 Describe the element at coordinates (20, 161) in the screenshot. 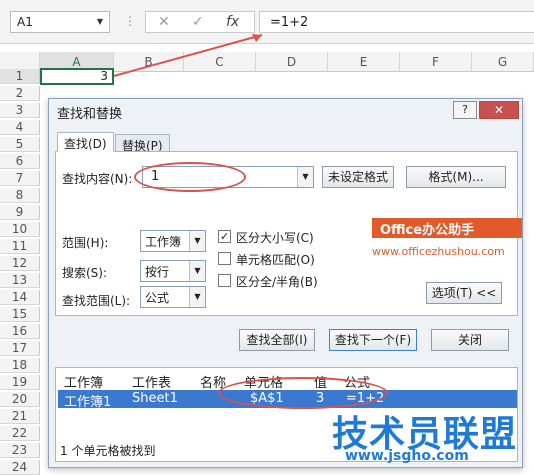

I see `row-header: 6` at that location.